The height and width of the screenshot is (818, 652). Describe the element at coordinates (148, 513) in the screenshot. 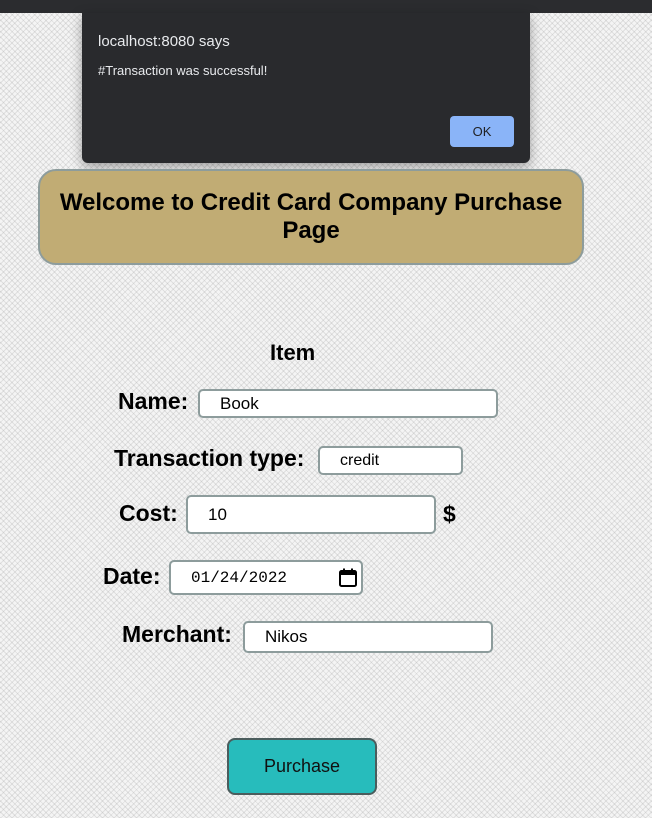

I see `cost-label: Cost:` at that location.